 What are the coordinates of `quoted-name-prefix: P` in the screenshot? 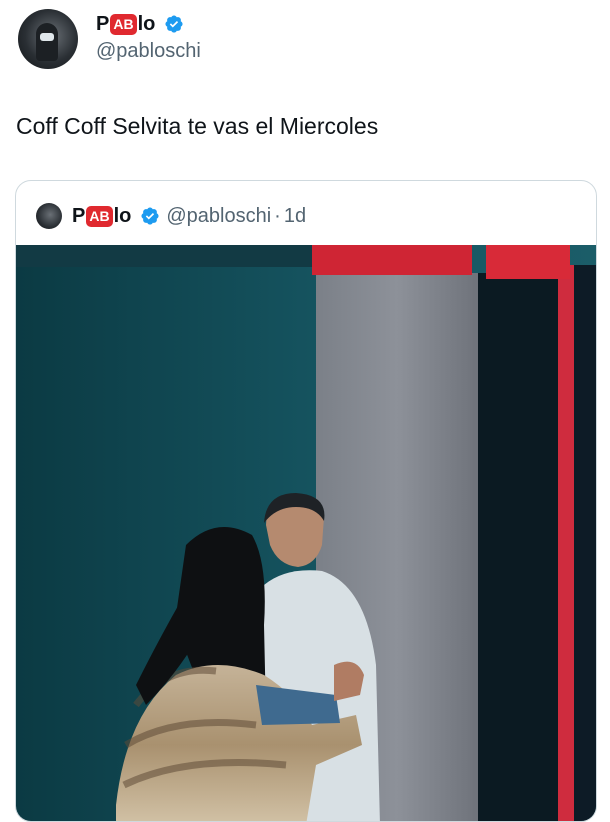 It's located at (79, 215).